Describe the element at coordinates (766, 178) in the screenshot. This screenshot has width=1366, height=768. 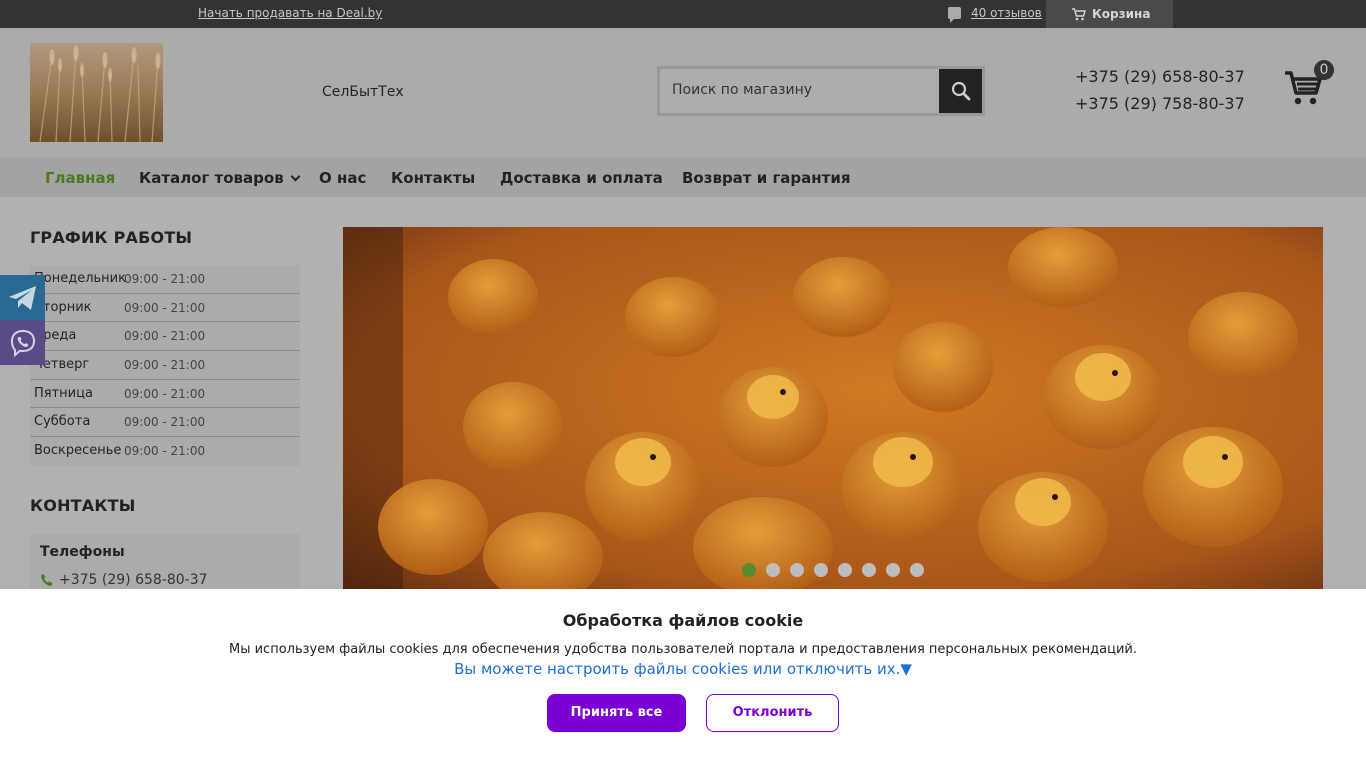
I see `nav-returns: Возврат и гарантия` at that location.